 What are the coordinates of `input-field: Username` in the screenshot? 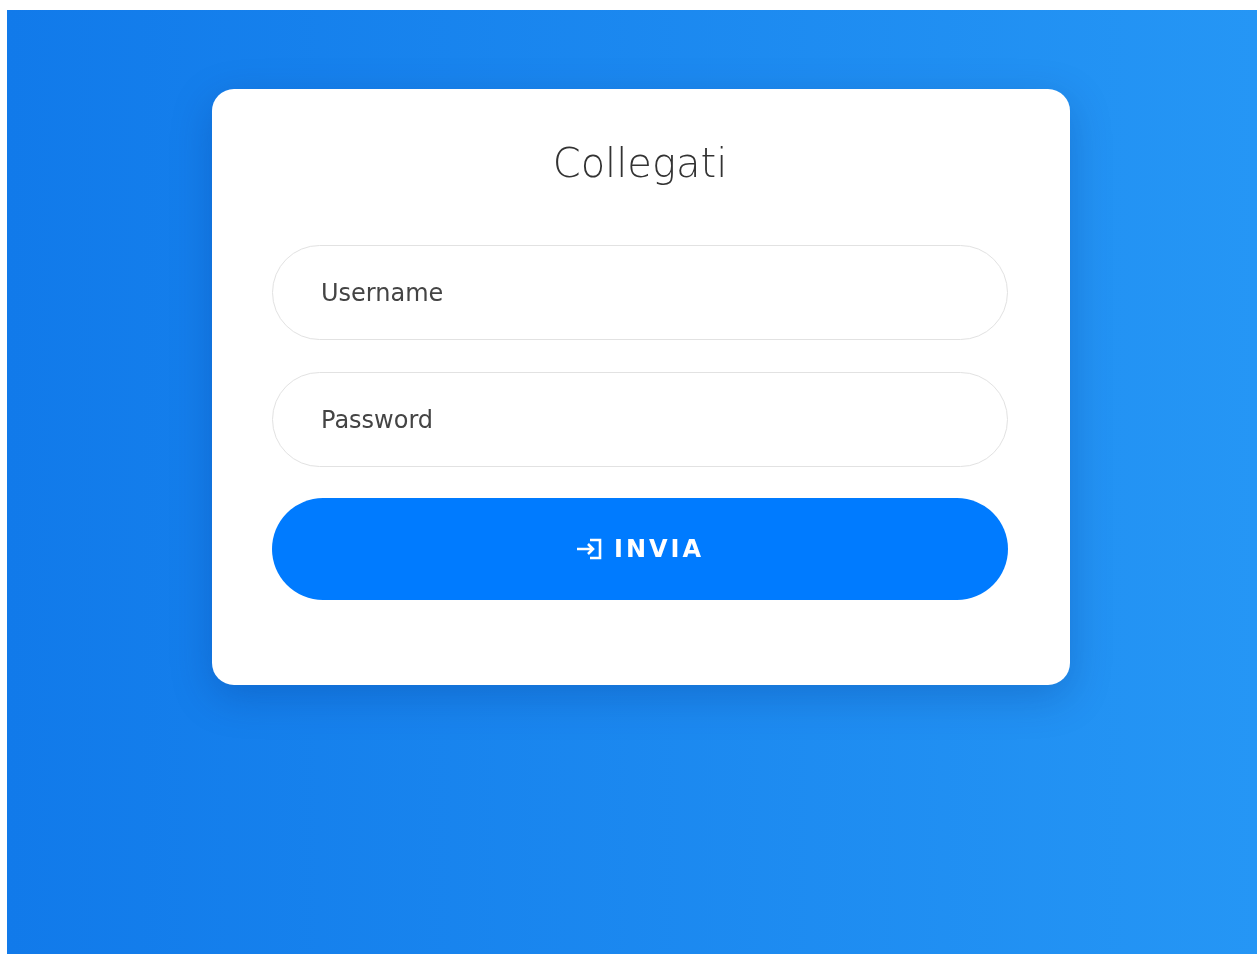 It's located at (640, 292).